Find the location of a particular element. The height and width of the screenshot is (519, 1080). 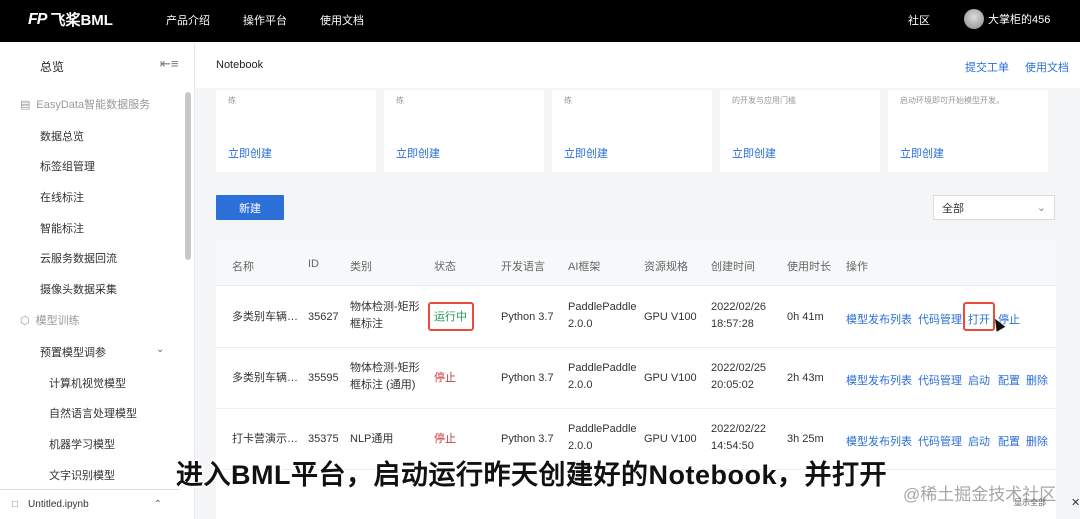

logo: FP 飞桨BML is located at coordinates (70, 19).